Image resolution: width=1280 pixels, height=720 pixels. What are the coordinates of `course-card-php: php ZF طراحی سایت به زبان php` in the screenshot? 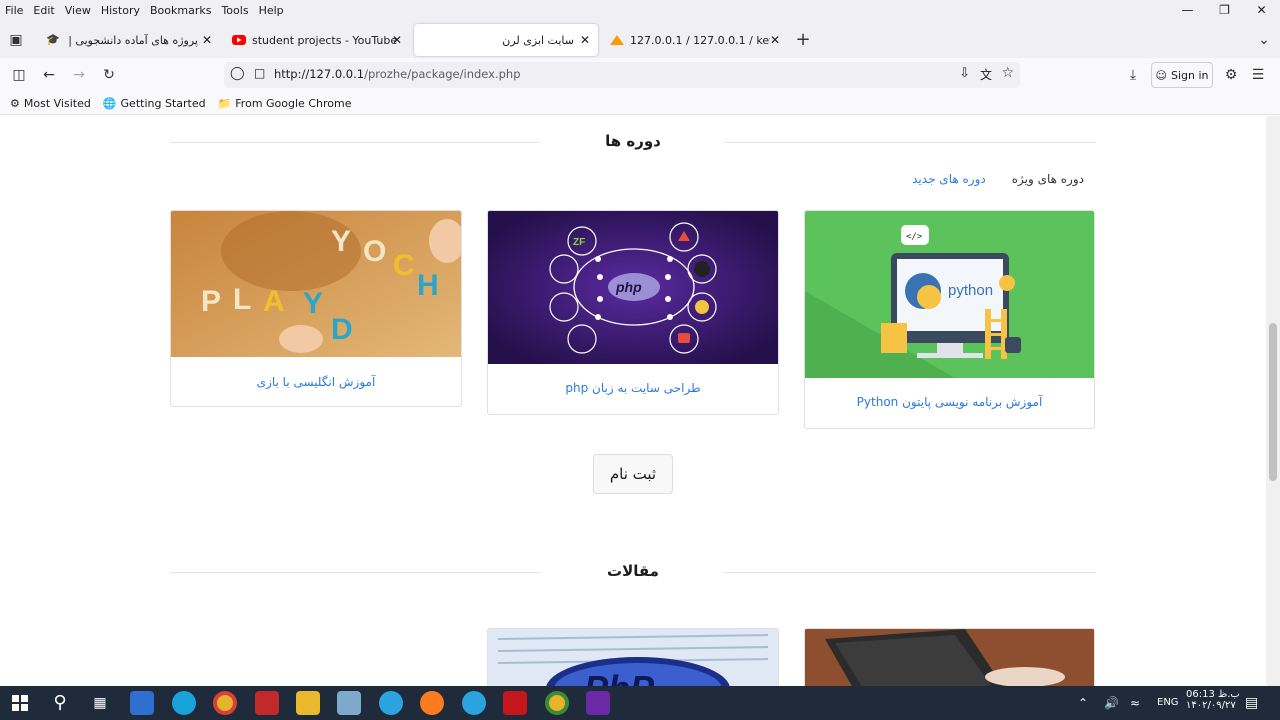 It's located at (633, 312).